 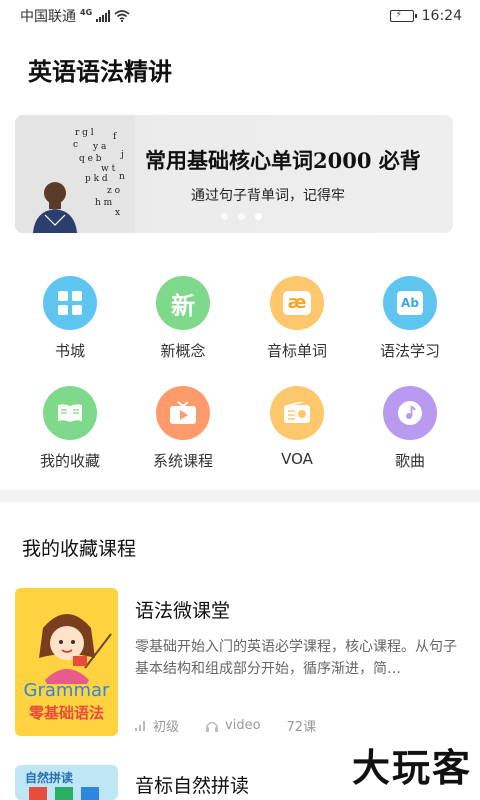 I want to click on course-type: video, so click(x=243, y=725).